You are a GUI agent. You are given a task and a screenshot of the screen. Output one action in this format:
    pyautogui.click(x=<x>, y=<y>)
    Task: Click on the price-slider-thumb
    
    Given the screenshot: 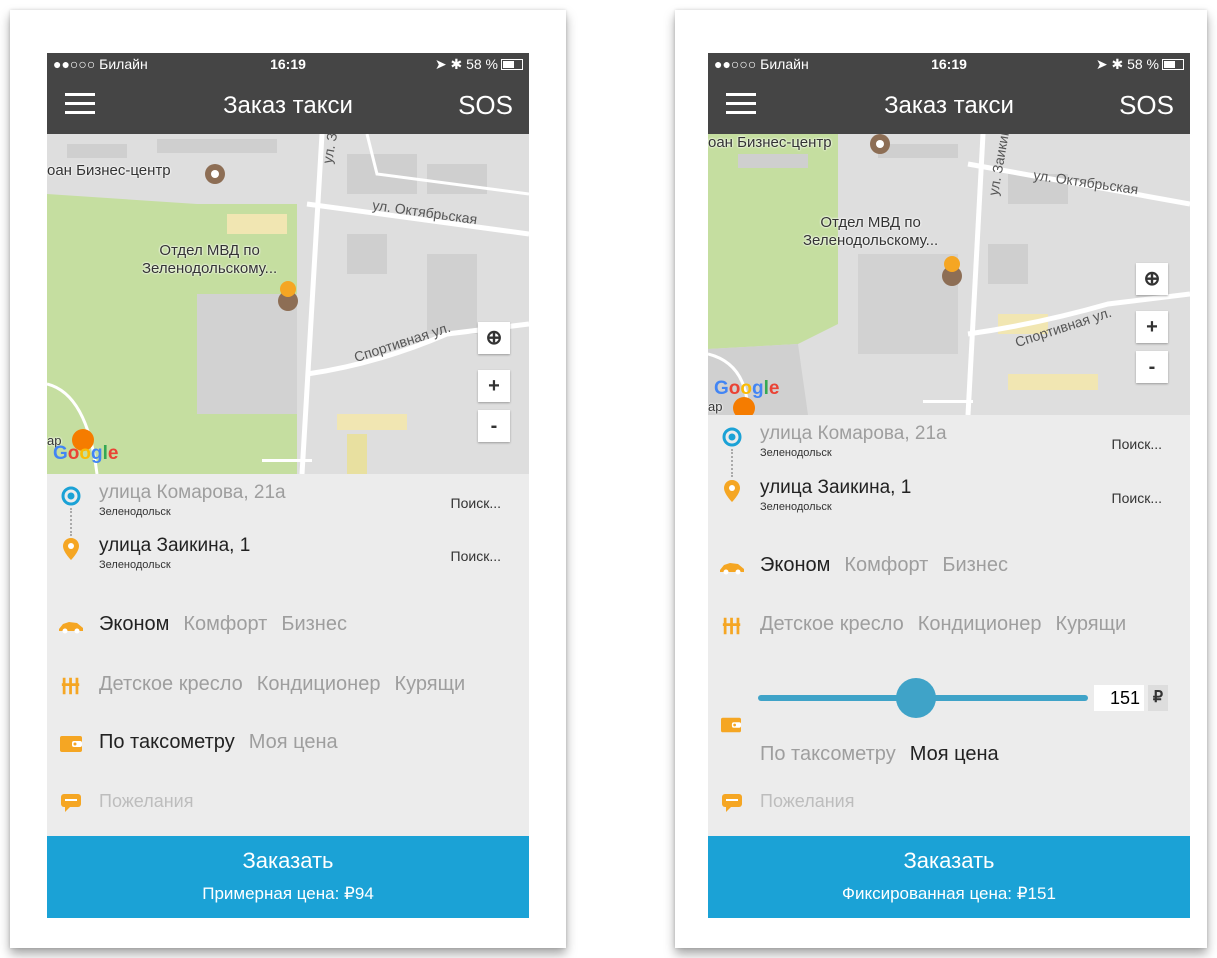 What is the action you would take?
    pyautogui.click(x=916, y=698)
    